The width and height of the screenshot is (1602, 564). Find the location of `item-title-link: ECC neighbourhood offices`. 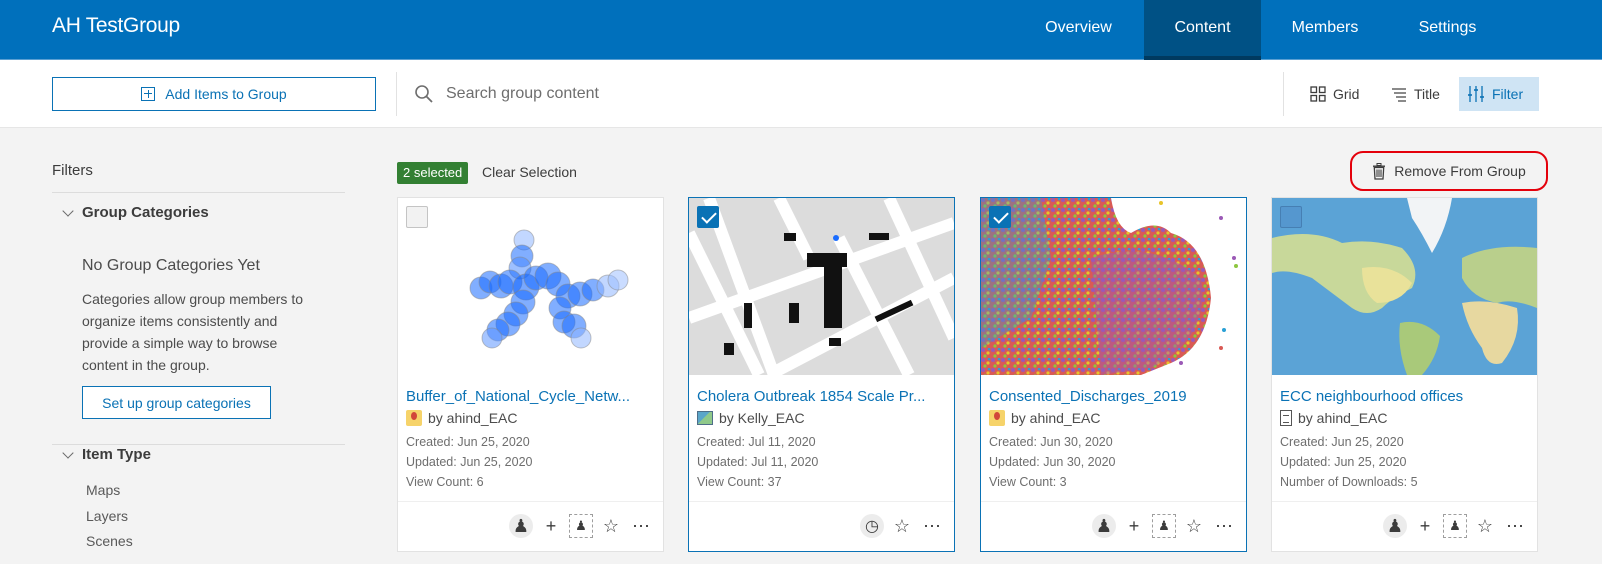

item-title-link: ECC neighbourhood offices is located at coordinates (1405, 396).